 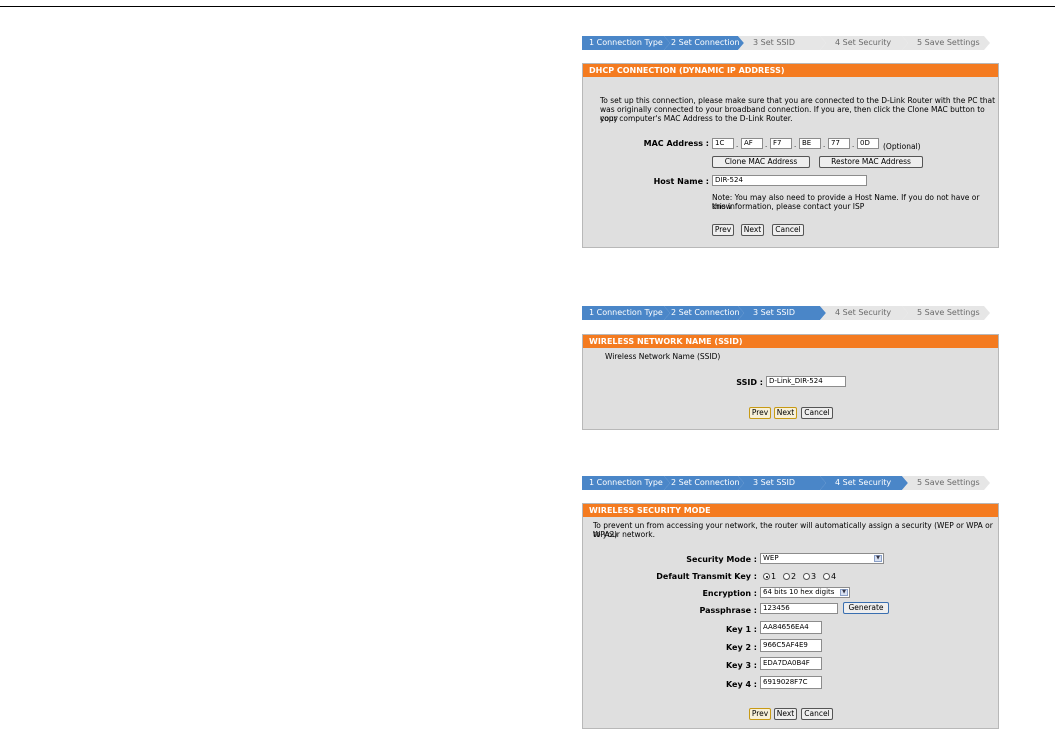 What do you see at coordinates (834, 576) in the screenshot?
I see `tx-key-radio-4-label: 4` at bounding box center [834, 576].